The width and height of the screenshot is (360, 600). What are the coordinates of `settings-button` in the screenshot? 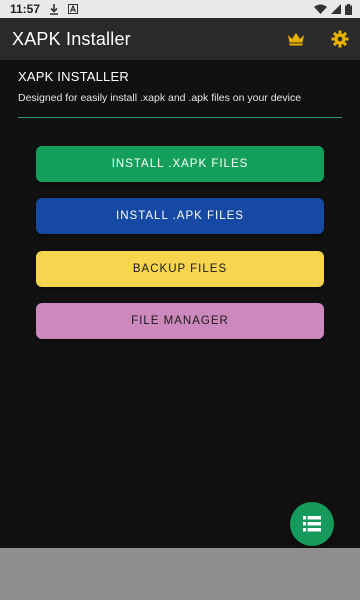 It's located at (340, 39).